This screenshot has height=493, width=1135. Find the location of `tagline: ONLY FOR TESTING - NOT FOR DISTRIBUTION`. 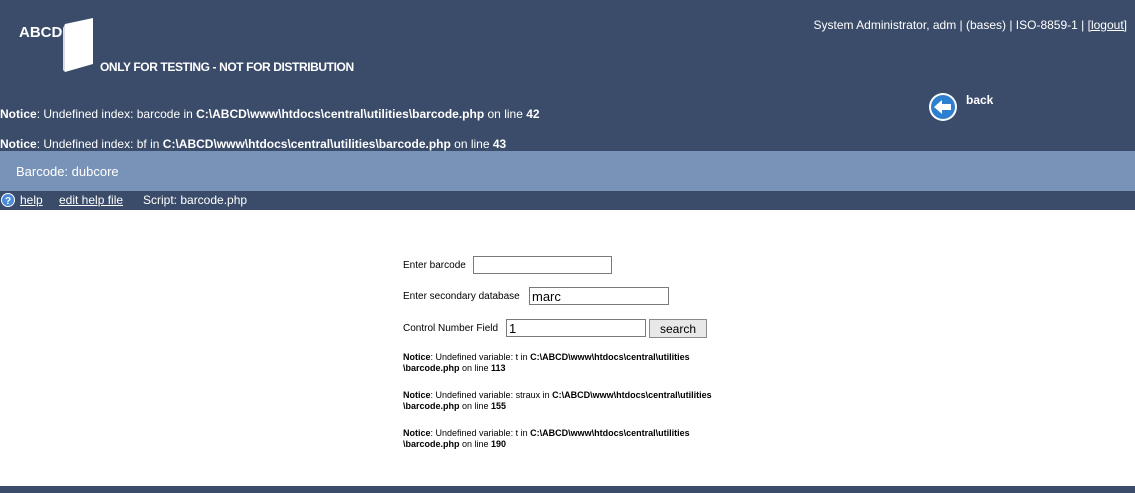

tagline: ONLY FOR TESTING - NOT FOR DISTRIBUTION is located at coordinates (227, 67).